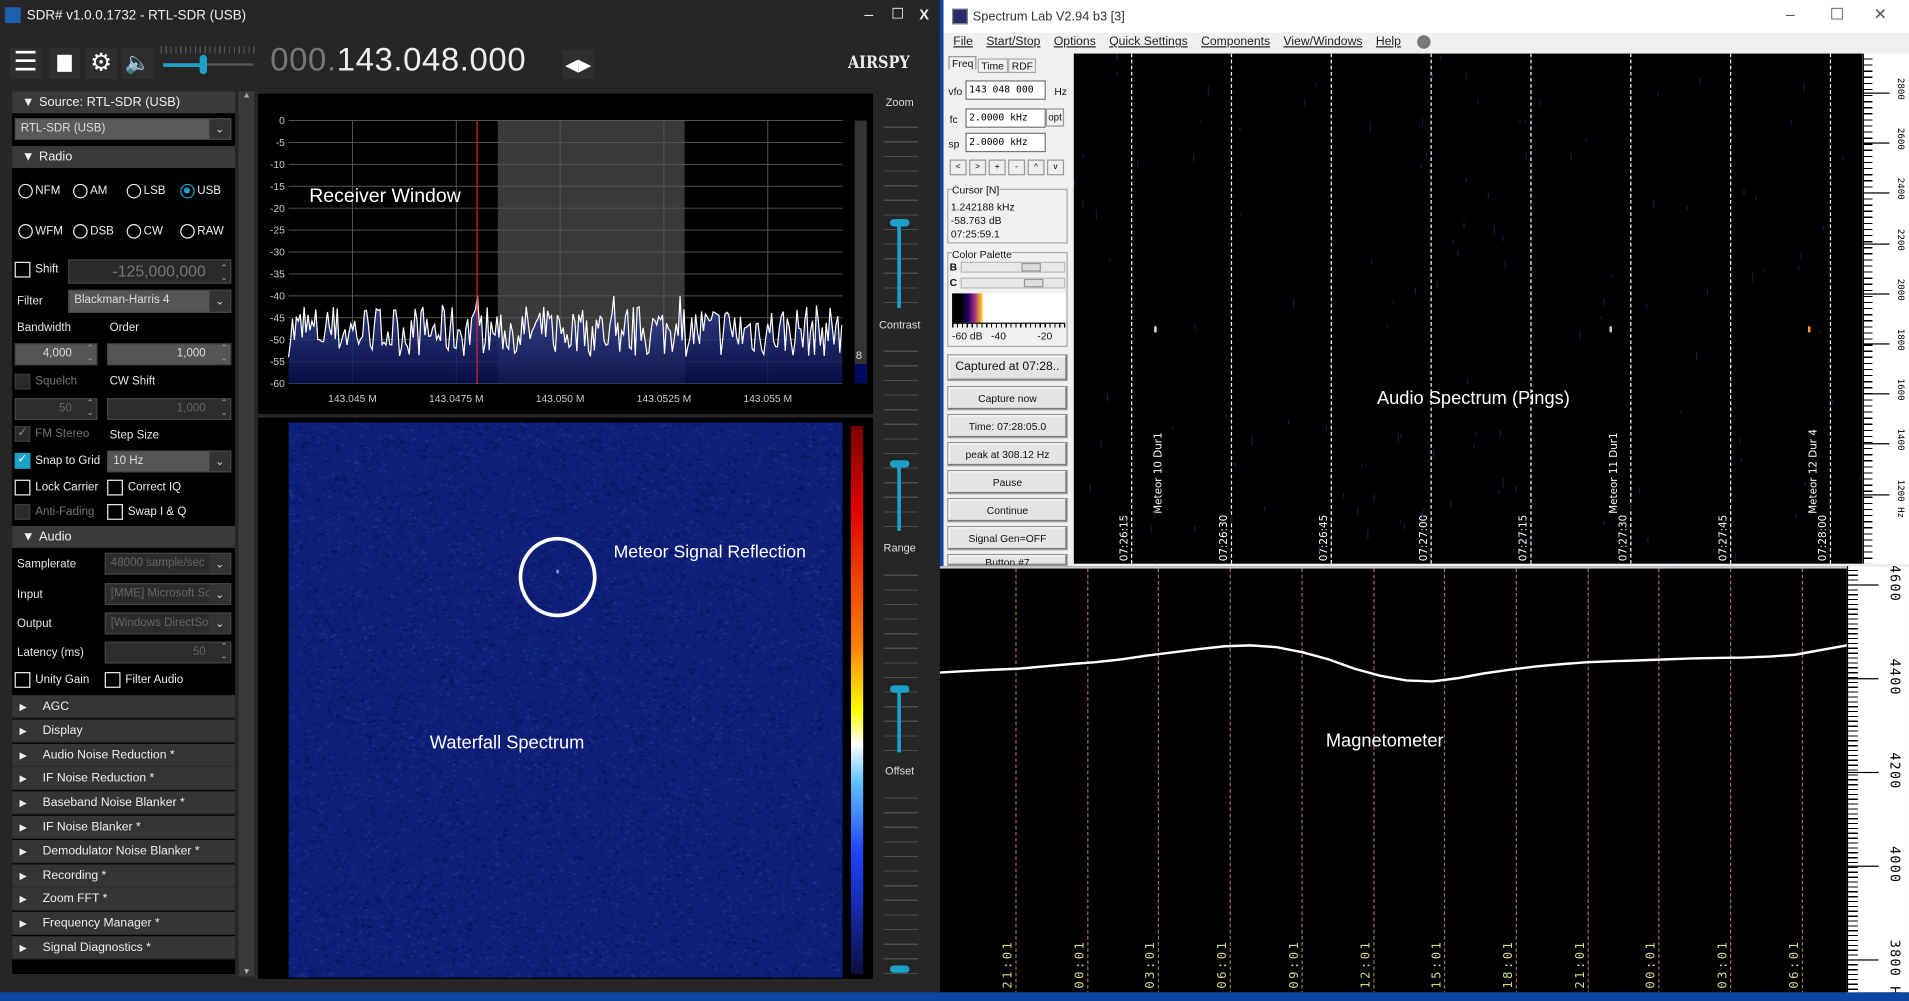 Image resolution: width=1909 pixels, height=1001 pixels. Describe the element at coordinates (123, 851) in the screenshot. I see `section-demodulator-noise-blanker: ▶ Demodulator Noise Blanker *` at that location.